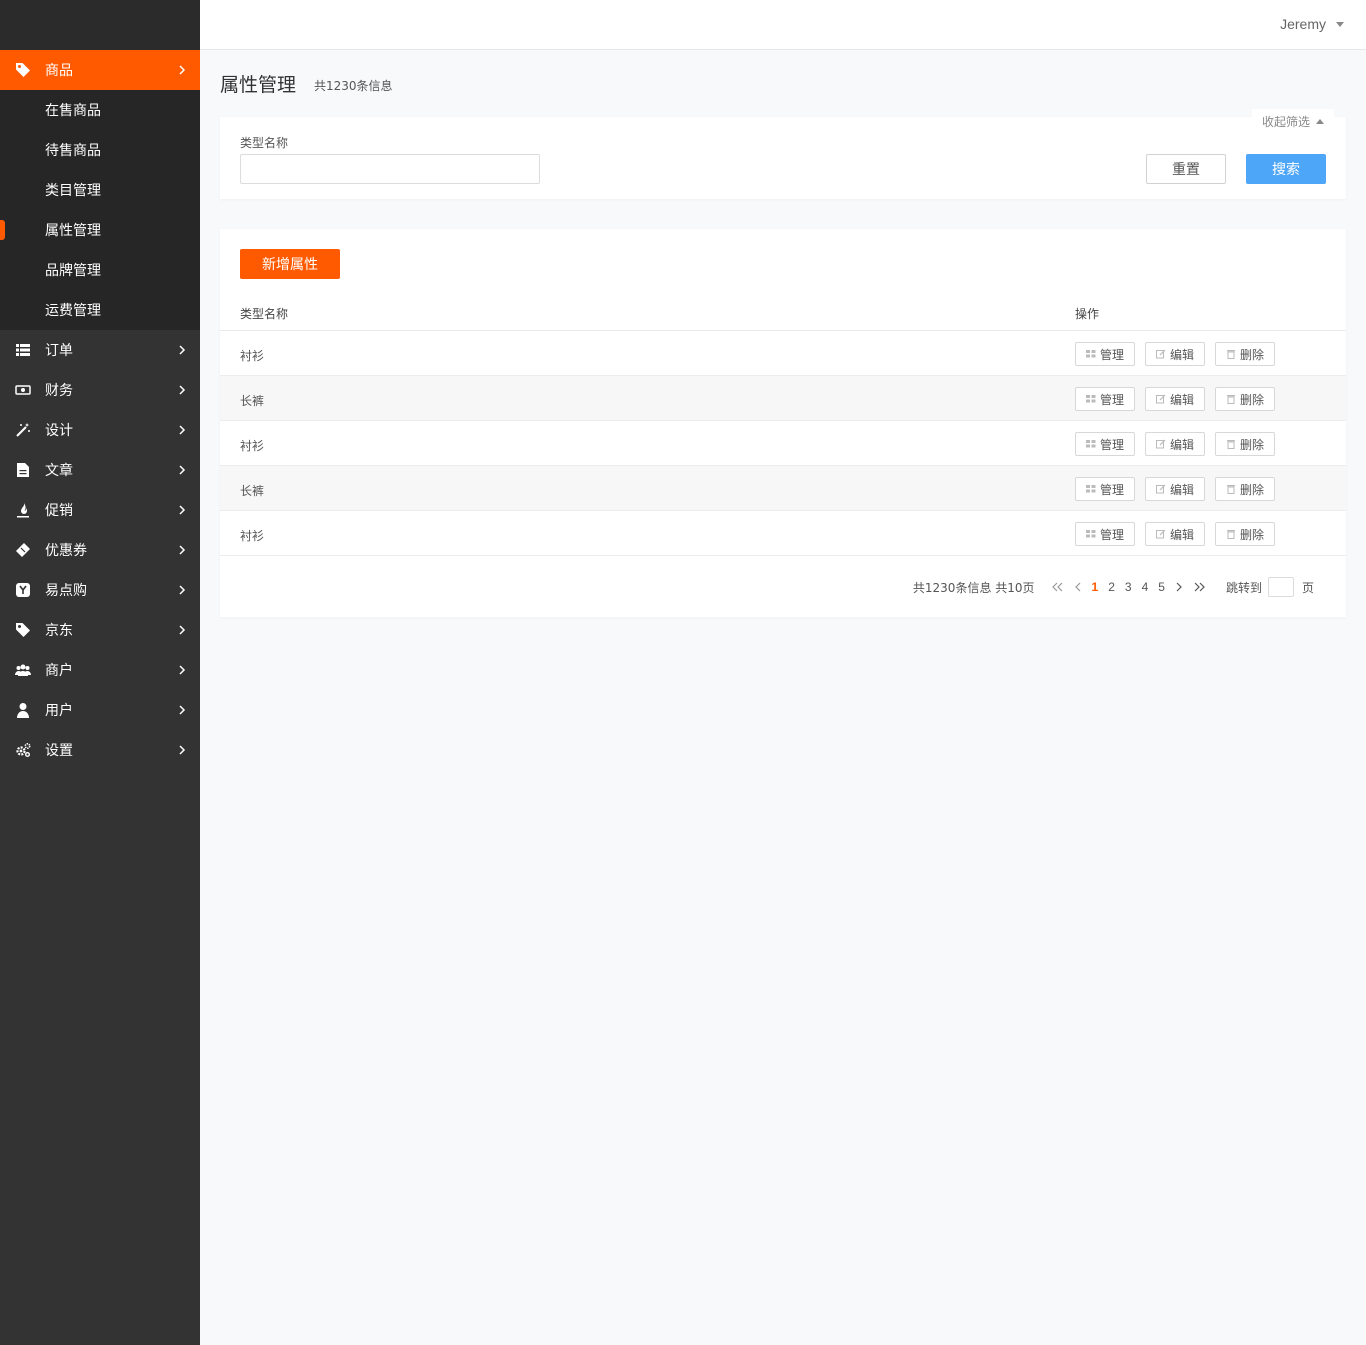 This screenshot has width=1366, height=1345. What do you see at coordinates (100, 510) in the screenshot?
I see `sidebar-item-promotion: 促销` at bounding box center [100, 510].